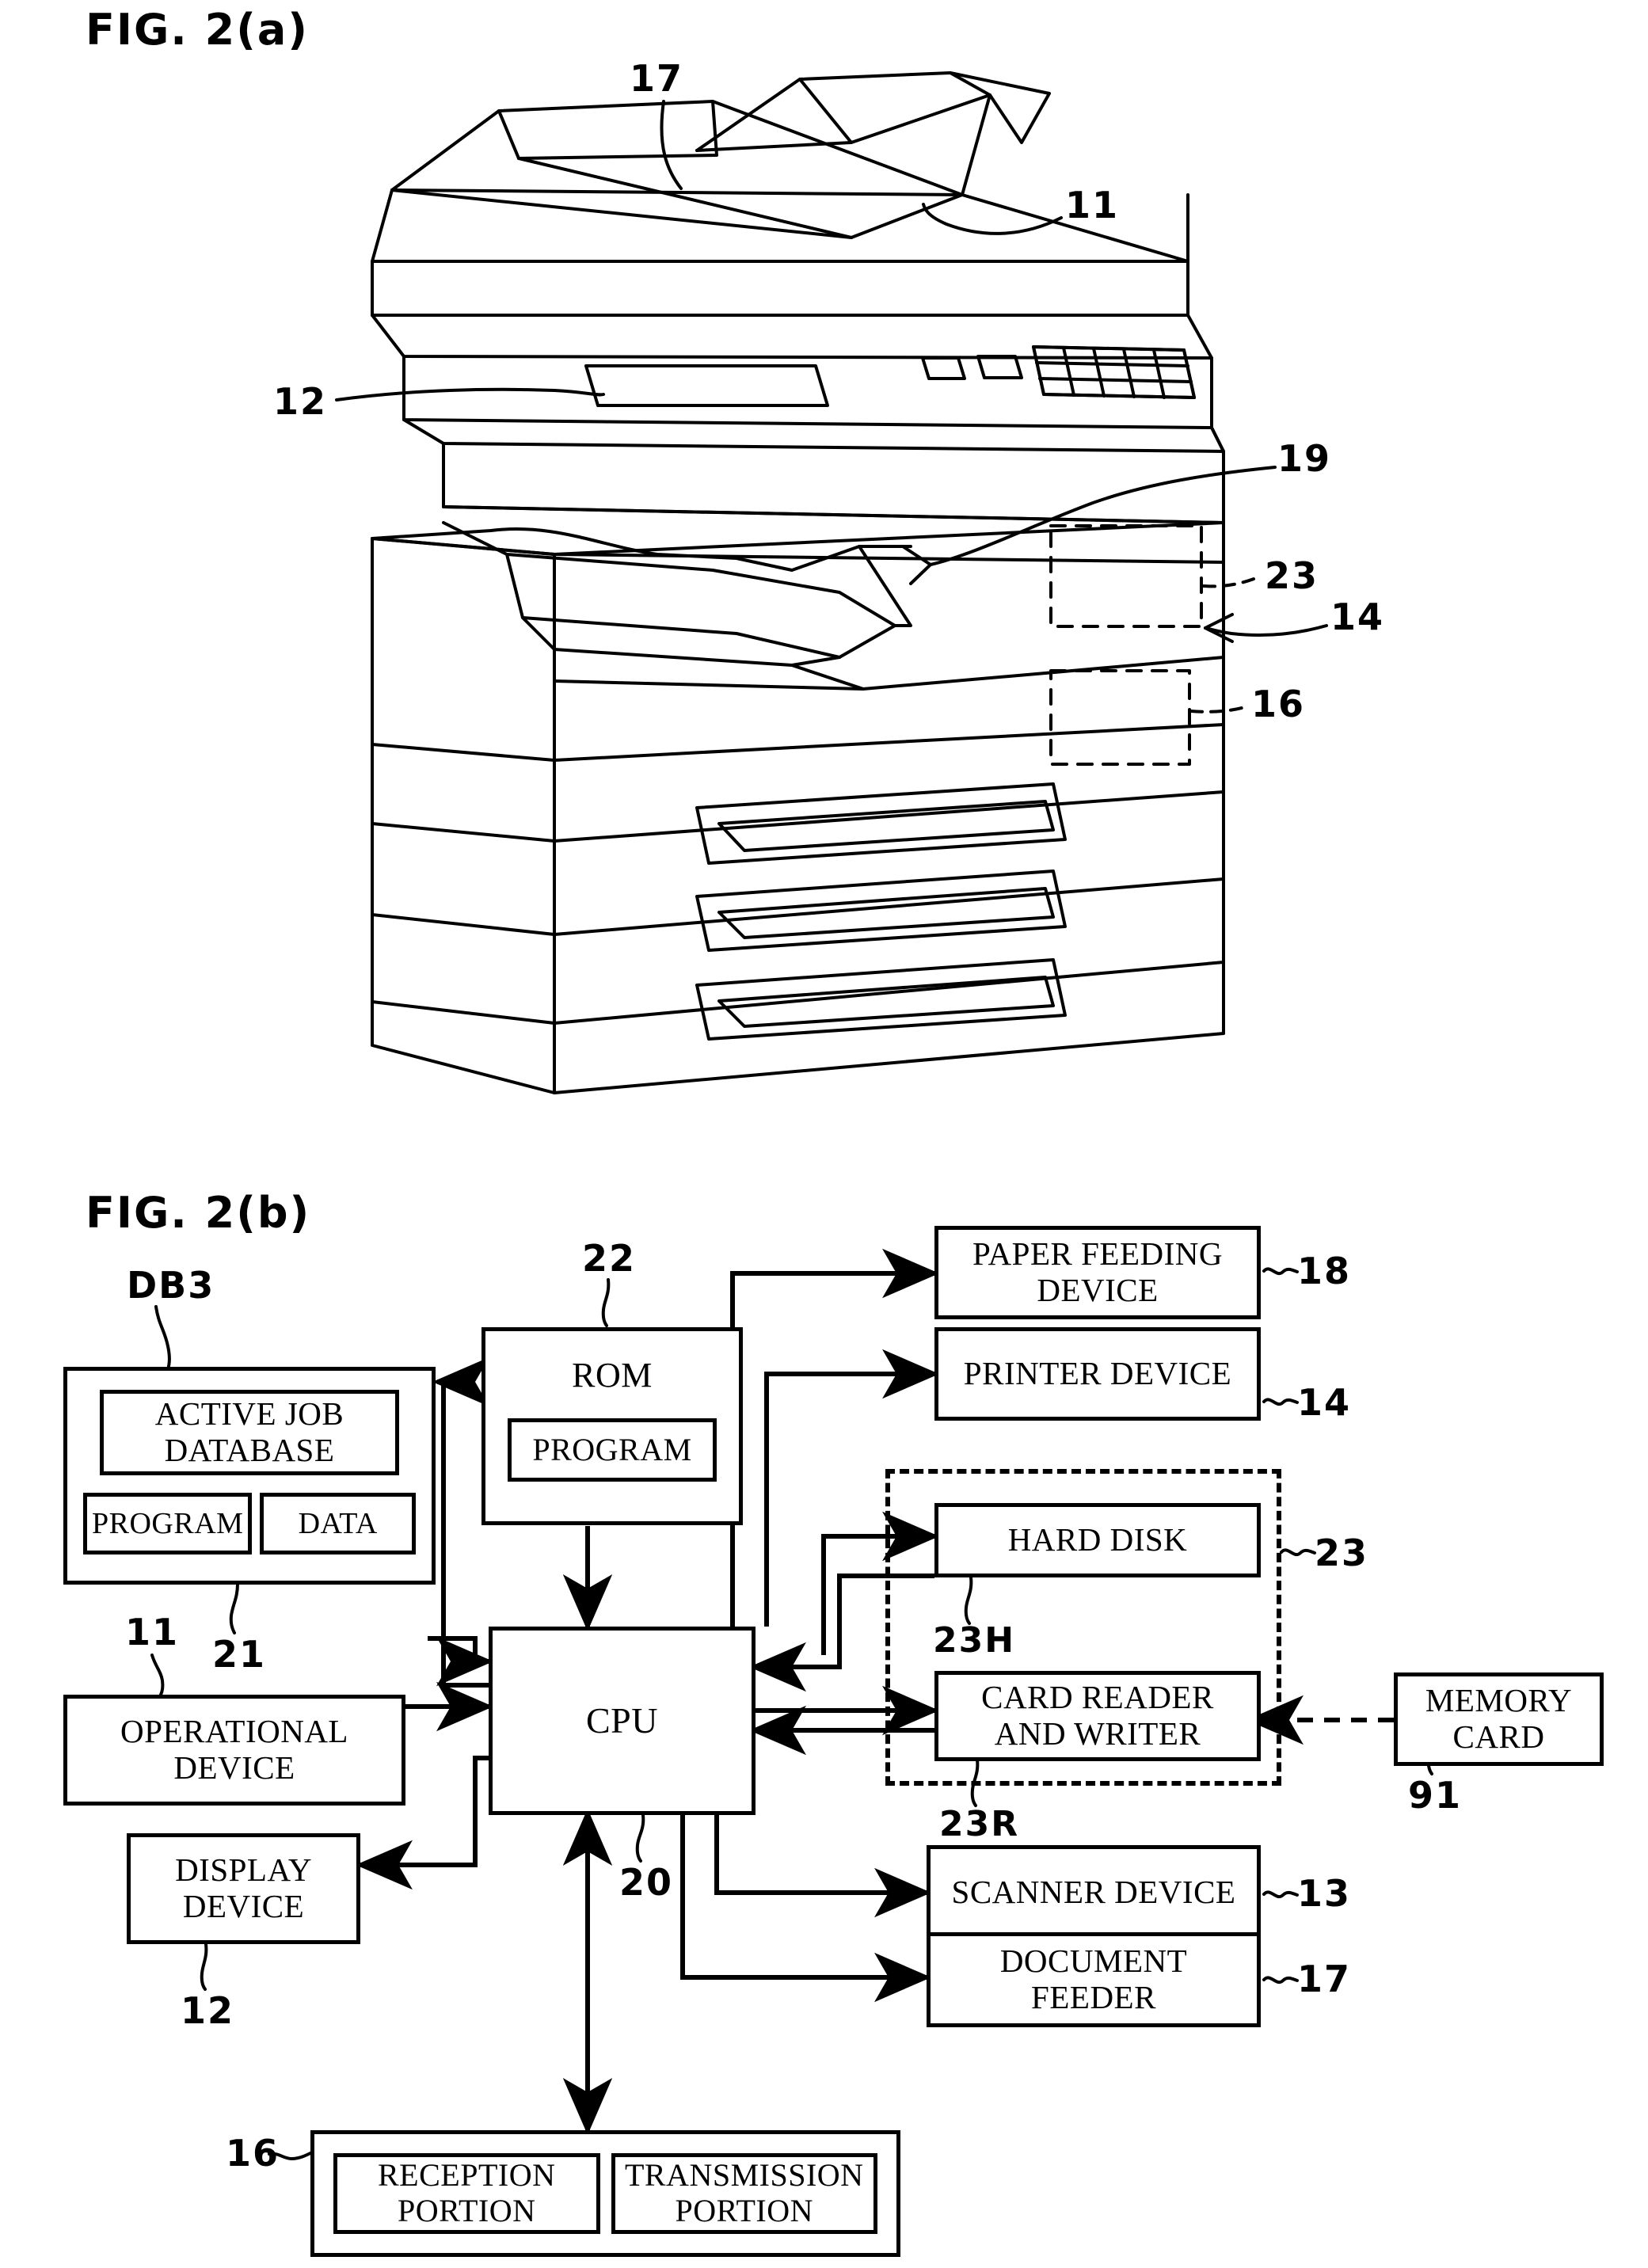 Image resolution: width=1648 pixels, height=2268 pixels. What do you see at coordinates (199, 1213) in the screenshot?
I see `figure-b-caption: FIG. 2(b)` at bounding box center [199, 1213].